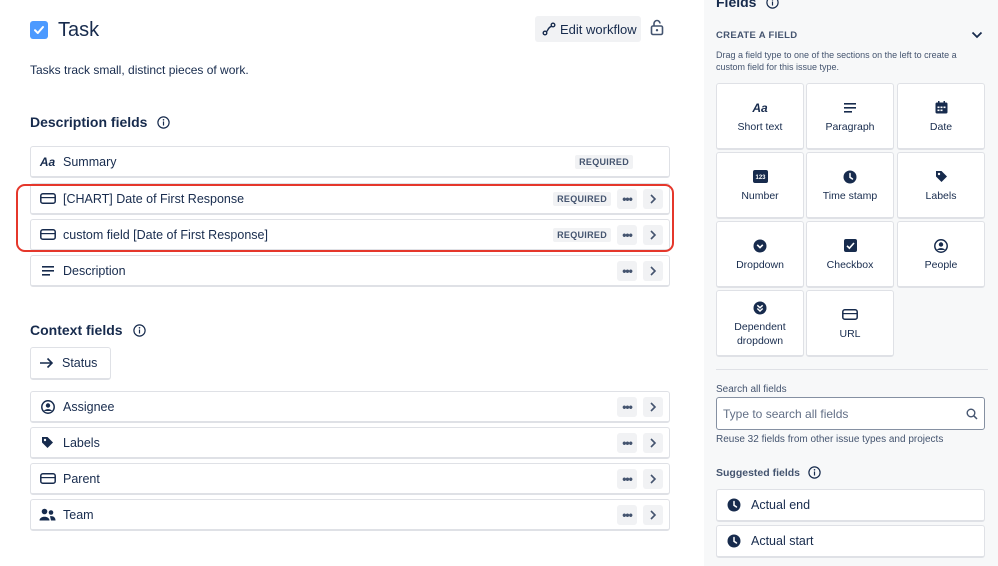  What do you see at coordinates (549, 29) in the screenshot?
I see `workflow-icon` at bounding box center [549, 29].